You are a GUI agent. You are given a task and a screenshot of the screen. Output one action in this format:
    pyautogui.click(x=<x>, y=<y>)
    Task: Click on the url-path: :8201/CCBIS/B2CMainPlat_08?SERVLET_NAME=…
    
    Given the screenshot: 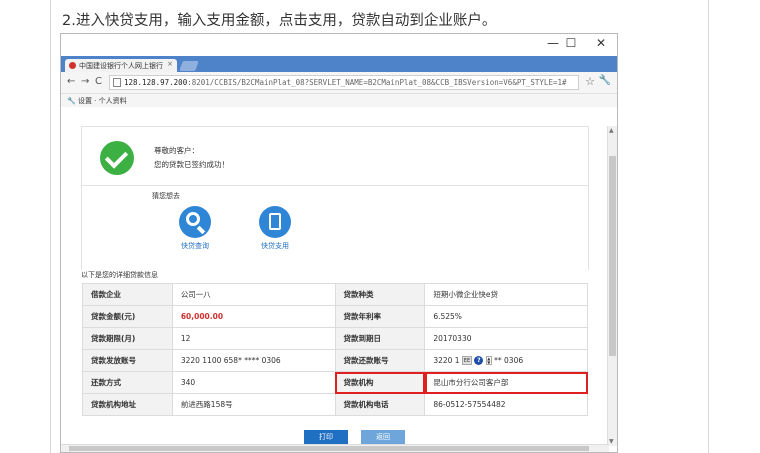 What is the action you would take?
    pyautogui.click(x=377, y=82)
    